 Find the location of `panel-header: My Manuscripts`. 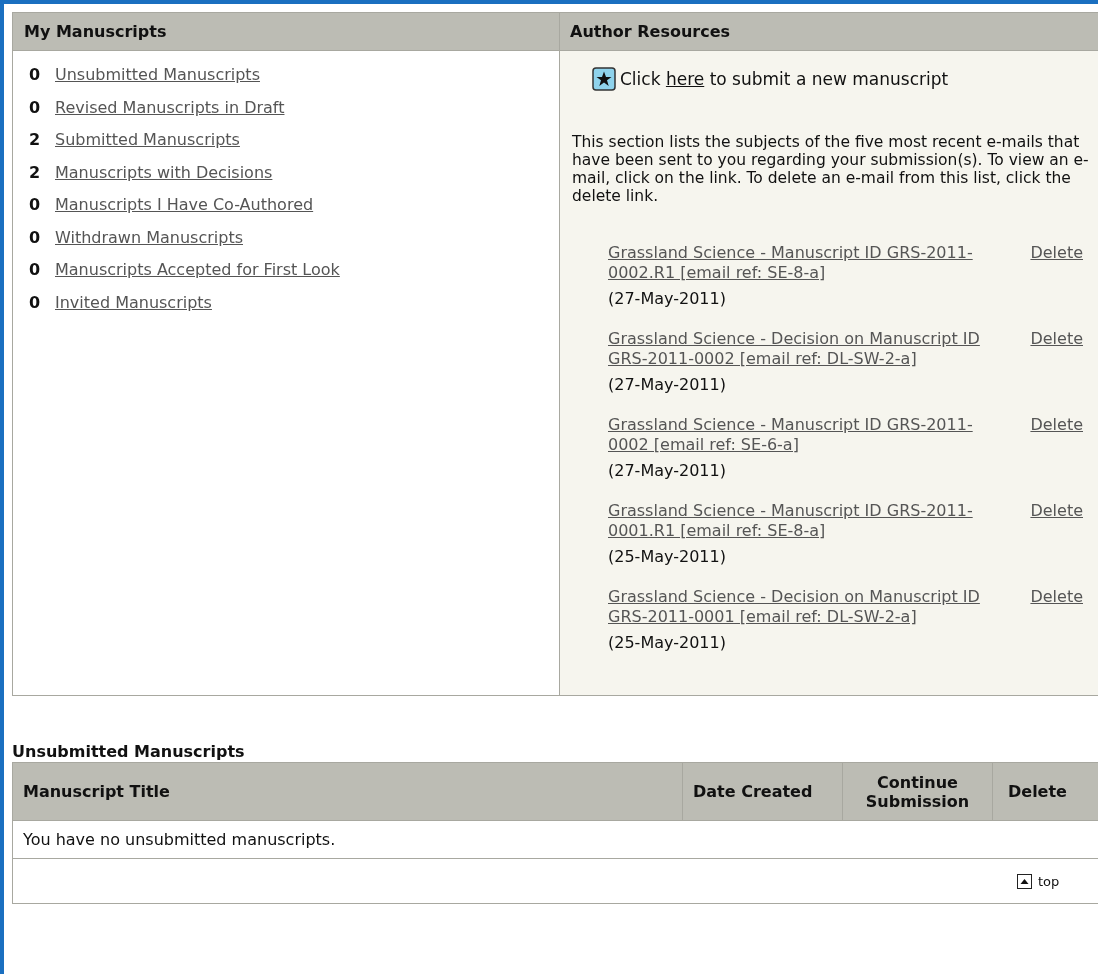

panel-header: My Manuscripts is located at coordinates (286, 32).